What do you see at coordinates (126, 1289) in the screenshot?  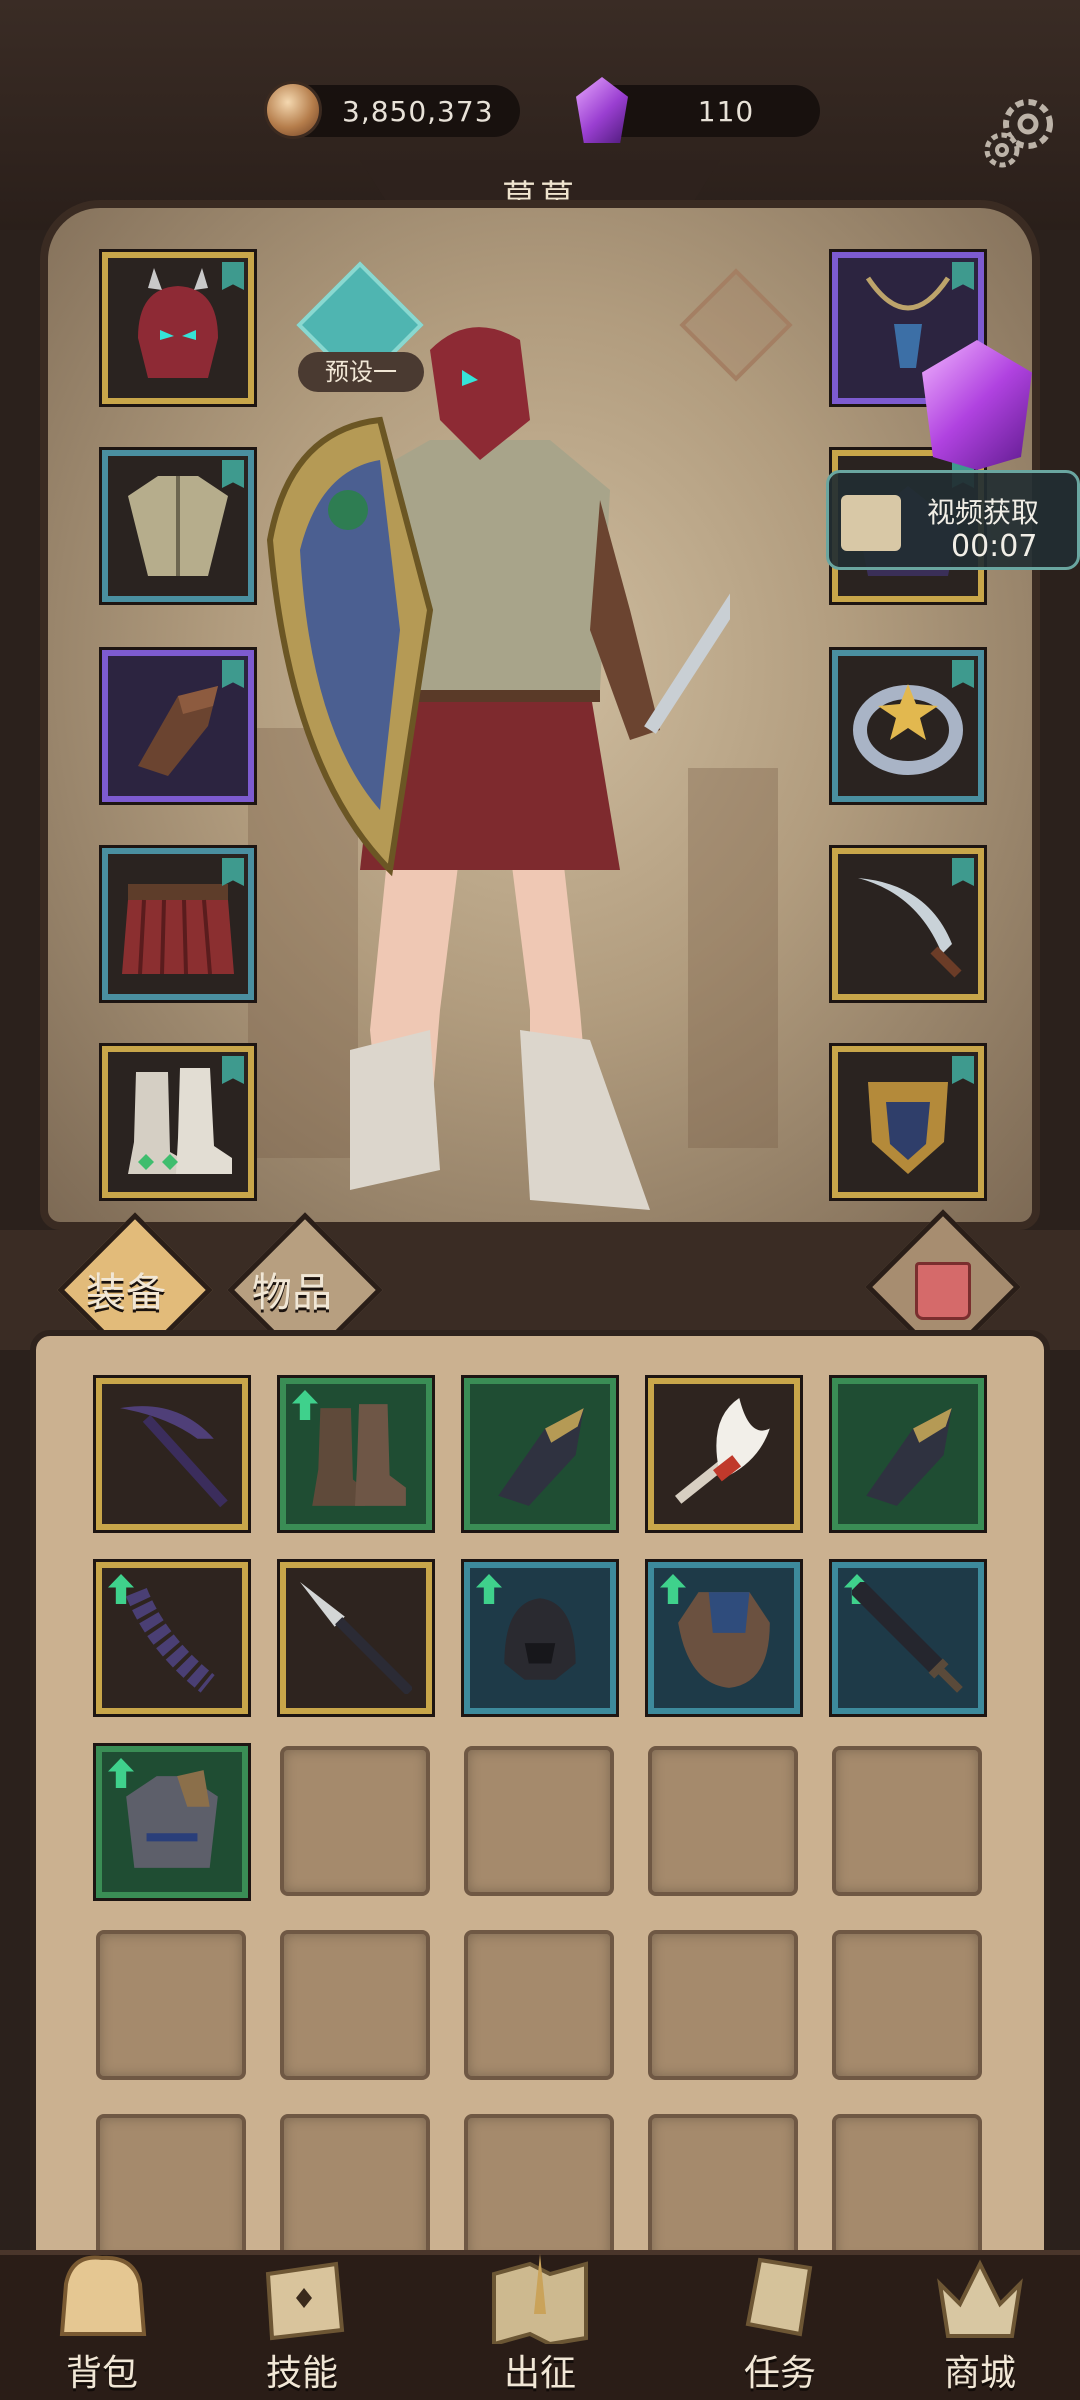 I see `tab-equipment: 装备` at bounding box center [126, 1289].